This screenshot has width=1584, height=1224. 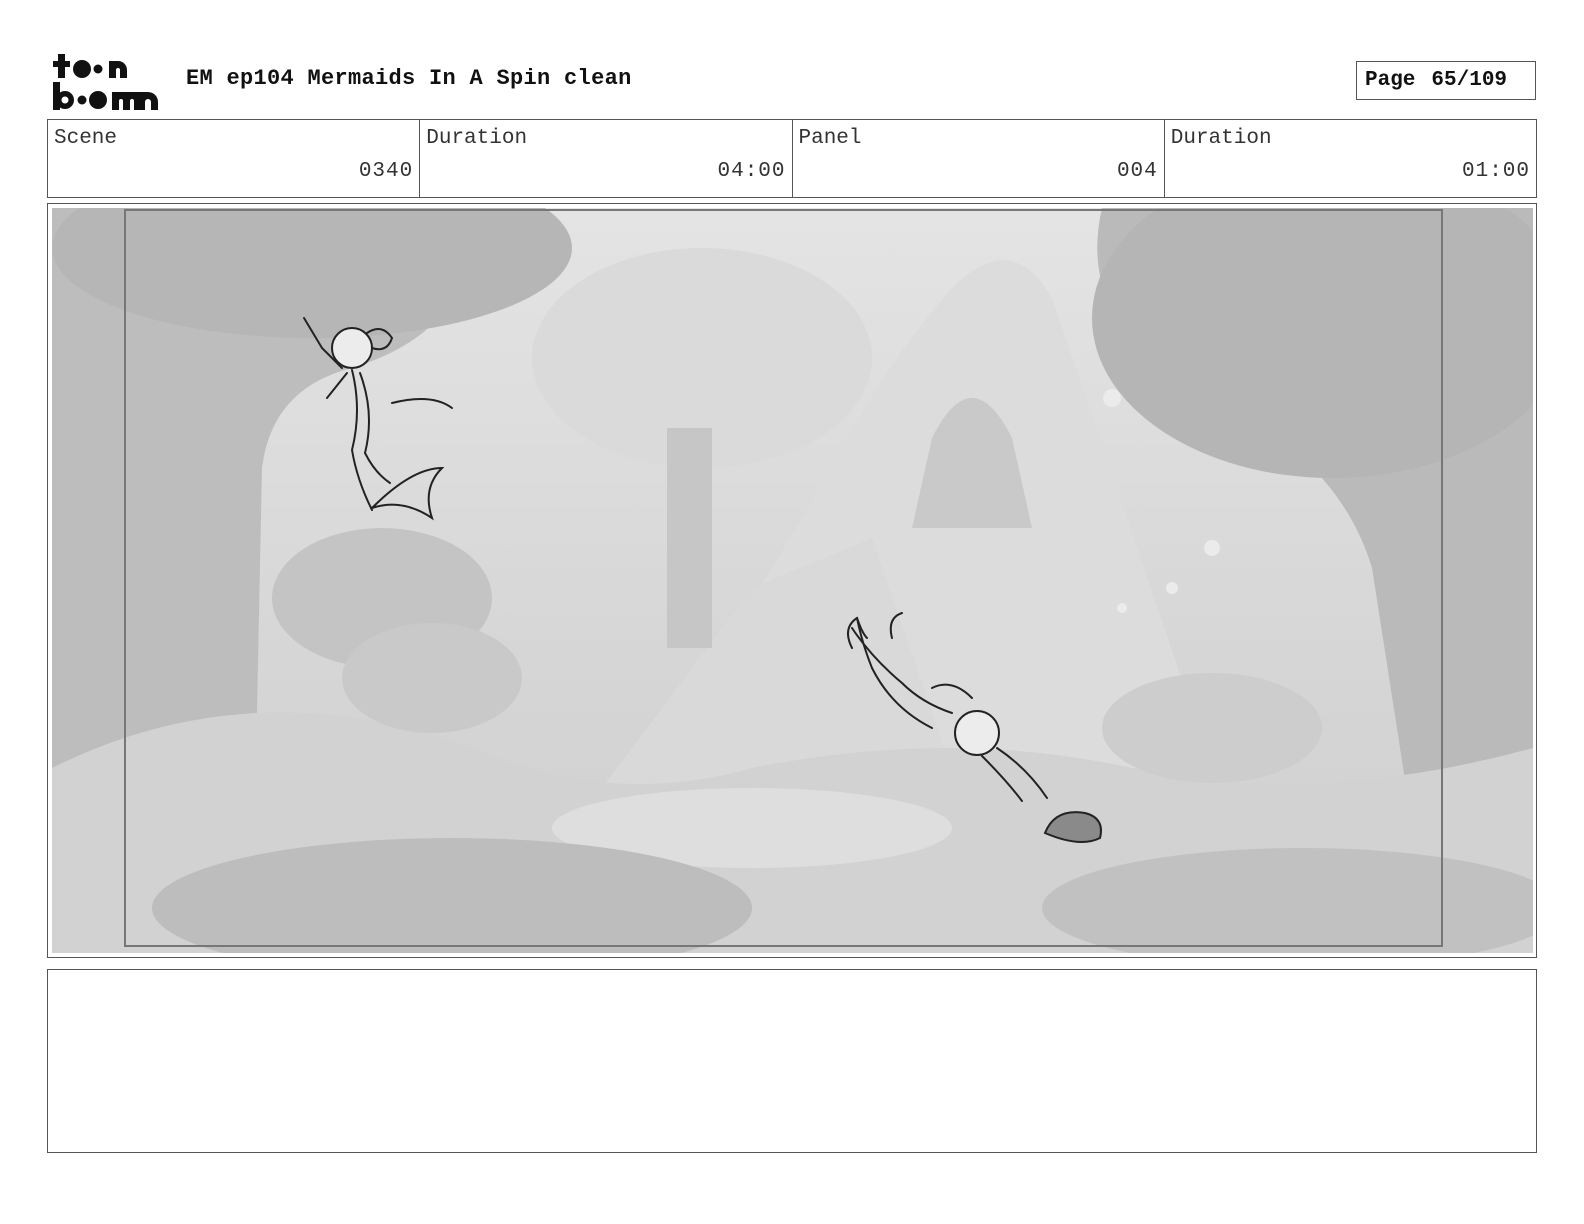 I want to click on scene-duration-cell: Duration 04:00, so click(x=606, y=158).